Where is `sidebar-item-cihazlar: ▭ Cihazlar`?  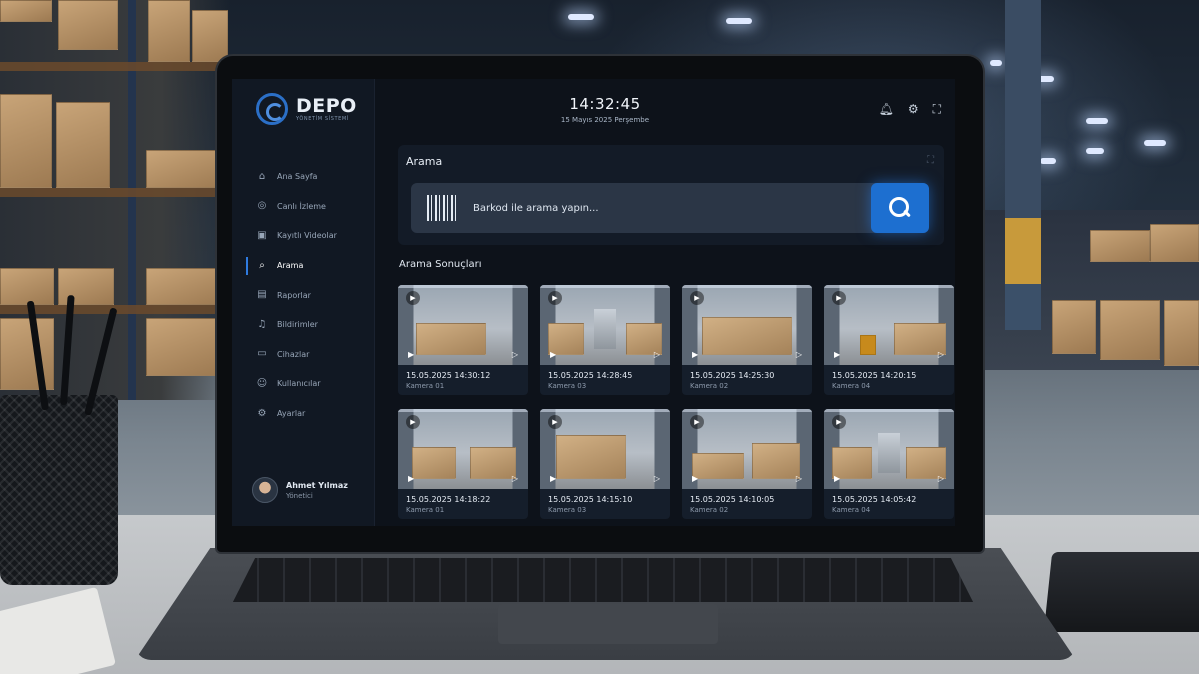 sidebar-item-cihazlar: ▭ Cihazlar is located at coordinates (303, 355).